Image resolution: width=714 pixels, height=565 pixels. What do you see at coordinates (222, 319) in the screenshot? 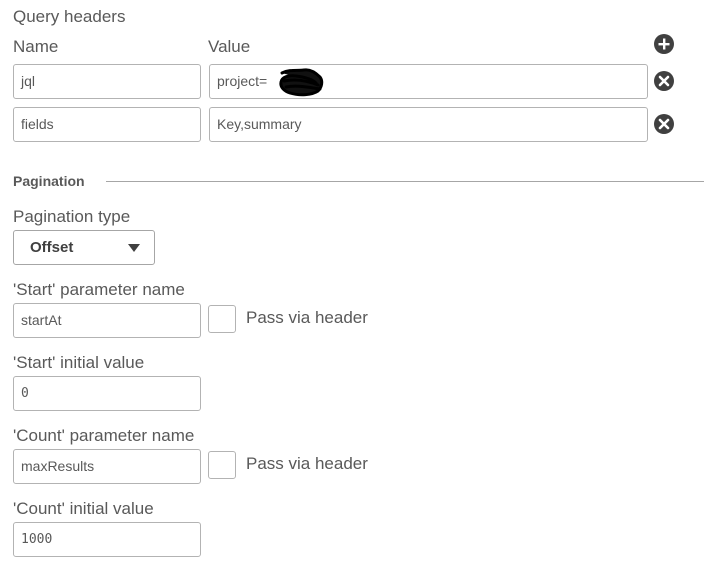
I see `start-pass-via-header-checkbox` at bounding box center [222, 319].